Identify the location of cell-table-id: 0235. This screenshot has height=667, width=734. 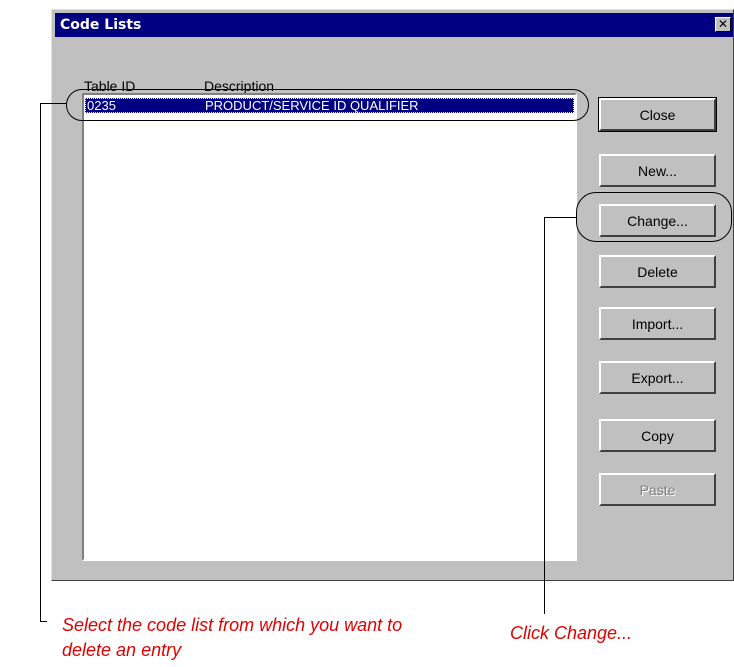
(101, 105).